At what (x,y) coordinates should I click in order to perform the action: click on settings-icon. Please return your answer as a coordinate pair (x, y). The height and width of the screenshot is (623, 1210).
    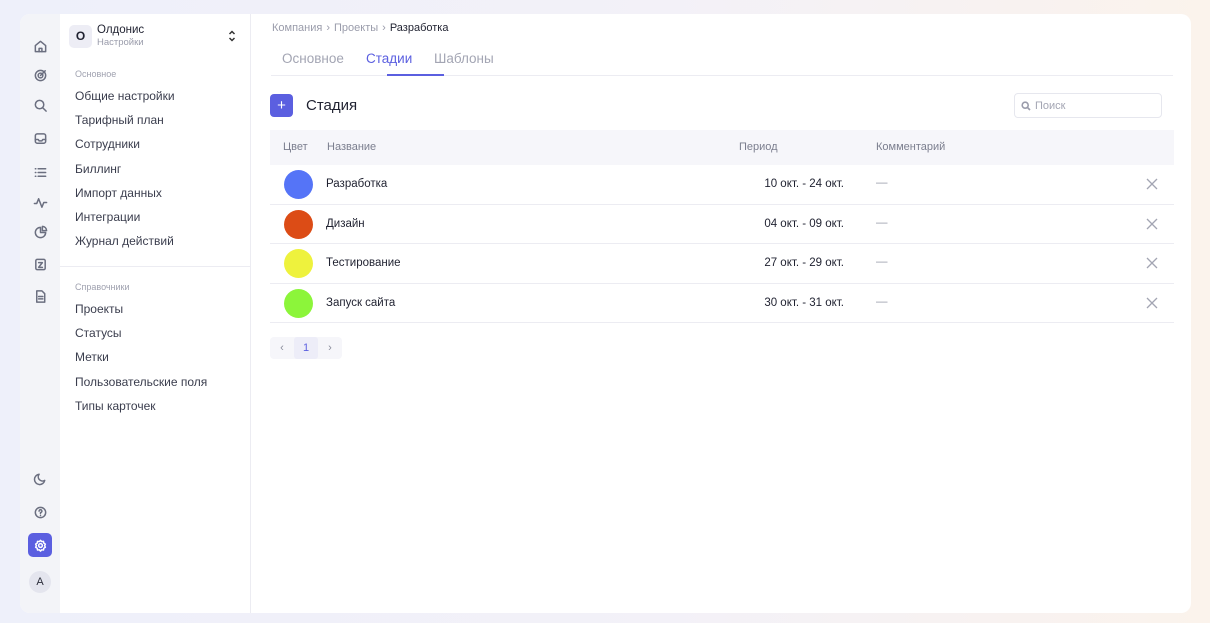
    Looking at the image, I should click on (40, 545).